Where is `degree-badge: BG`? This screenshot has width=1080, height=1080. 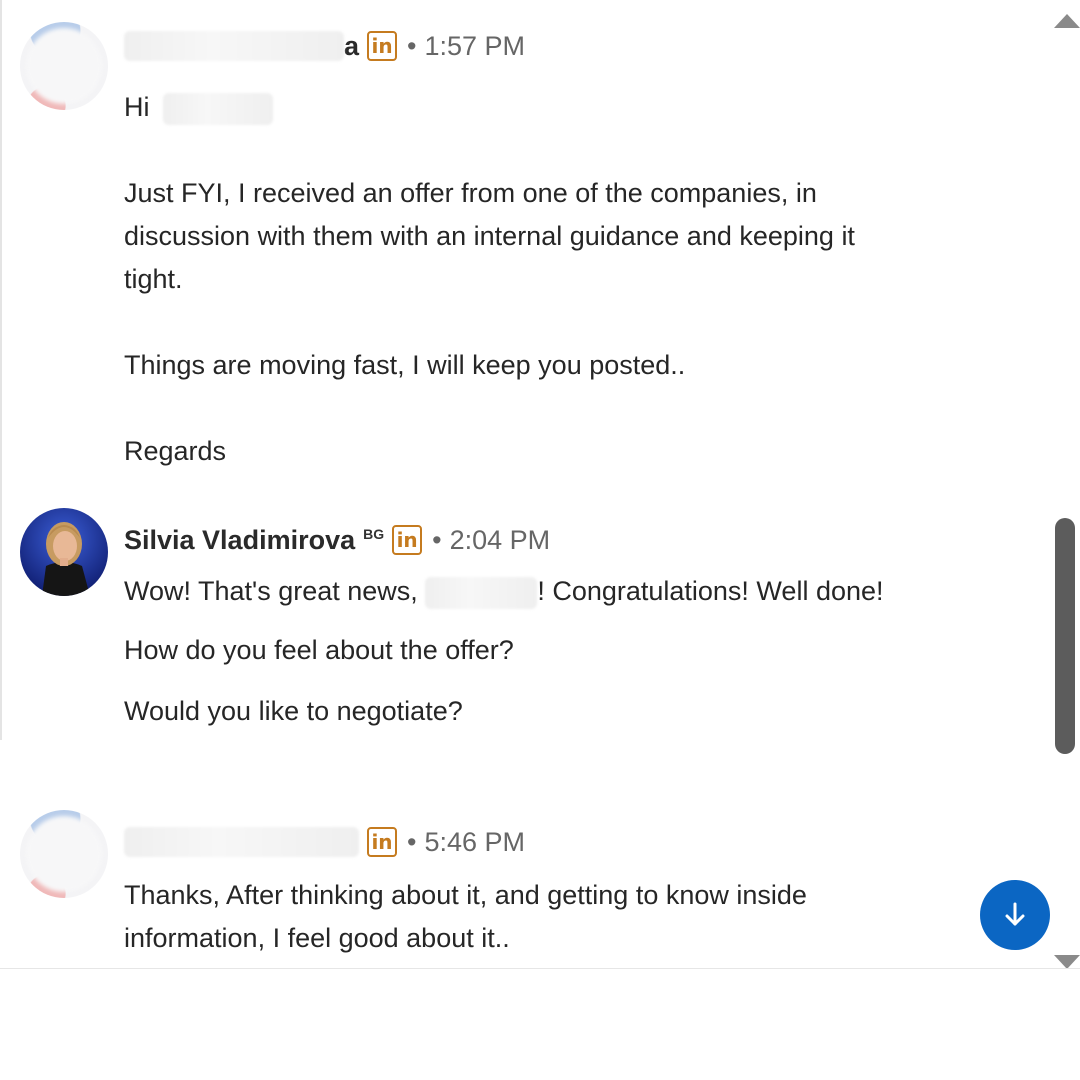
degree-badge: BG is located at coordinates (374, 534).